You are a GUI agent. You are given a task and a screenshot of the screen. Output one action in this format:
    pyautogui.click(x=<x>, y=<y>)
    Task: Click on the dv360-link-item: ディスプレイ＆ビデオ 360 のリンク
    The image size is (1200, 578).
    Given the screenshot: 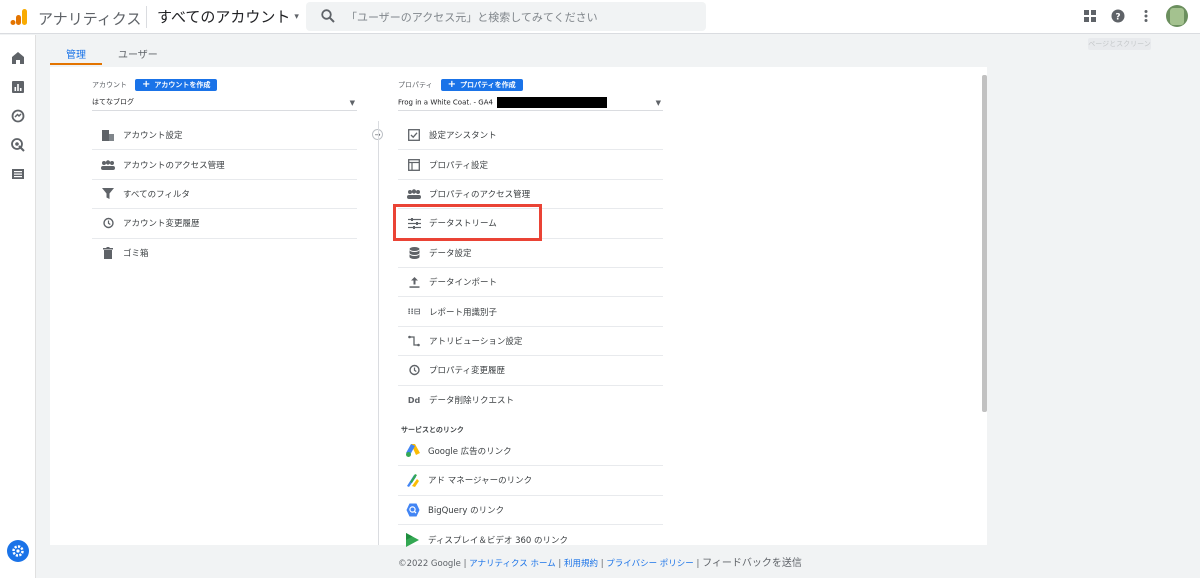 What is the action you would take?
    pyautogui.click(x=530, y=539)
    